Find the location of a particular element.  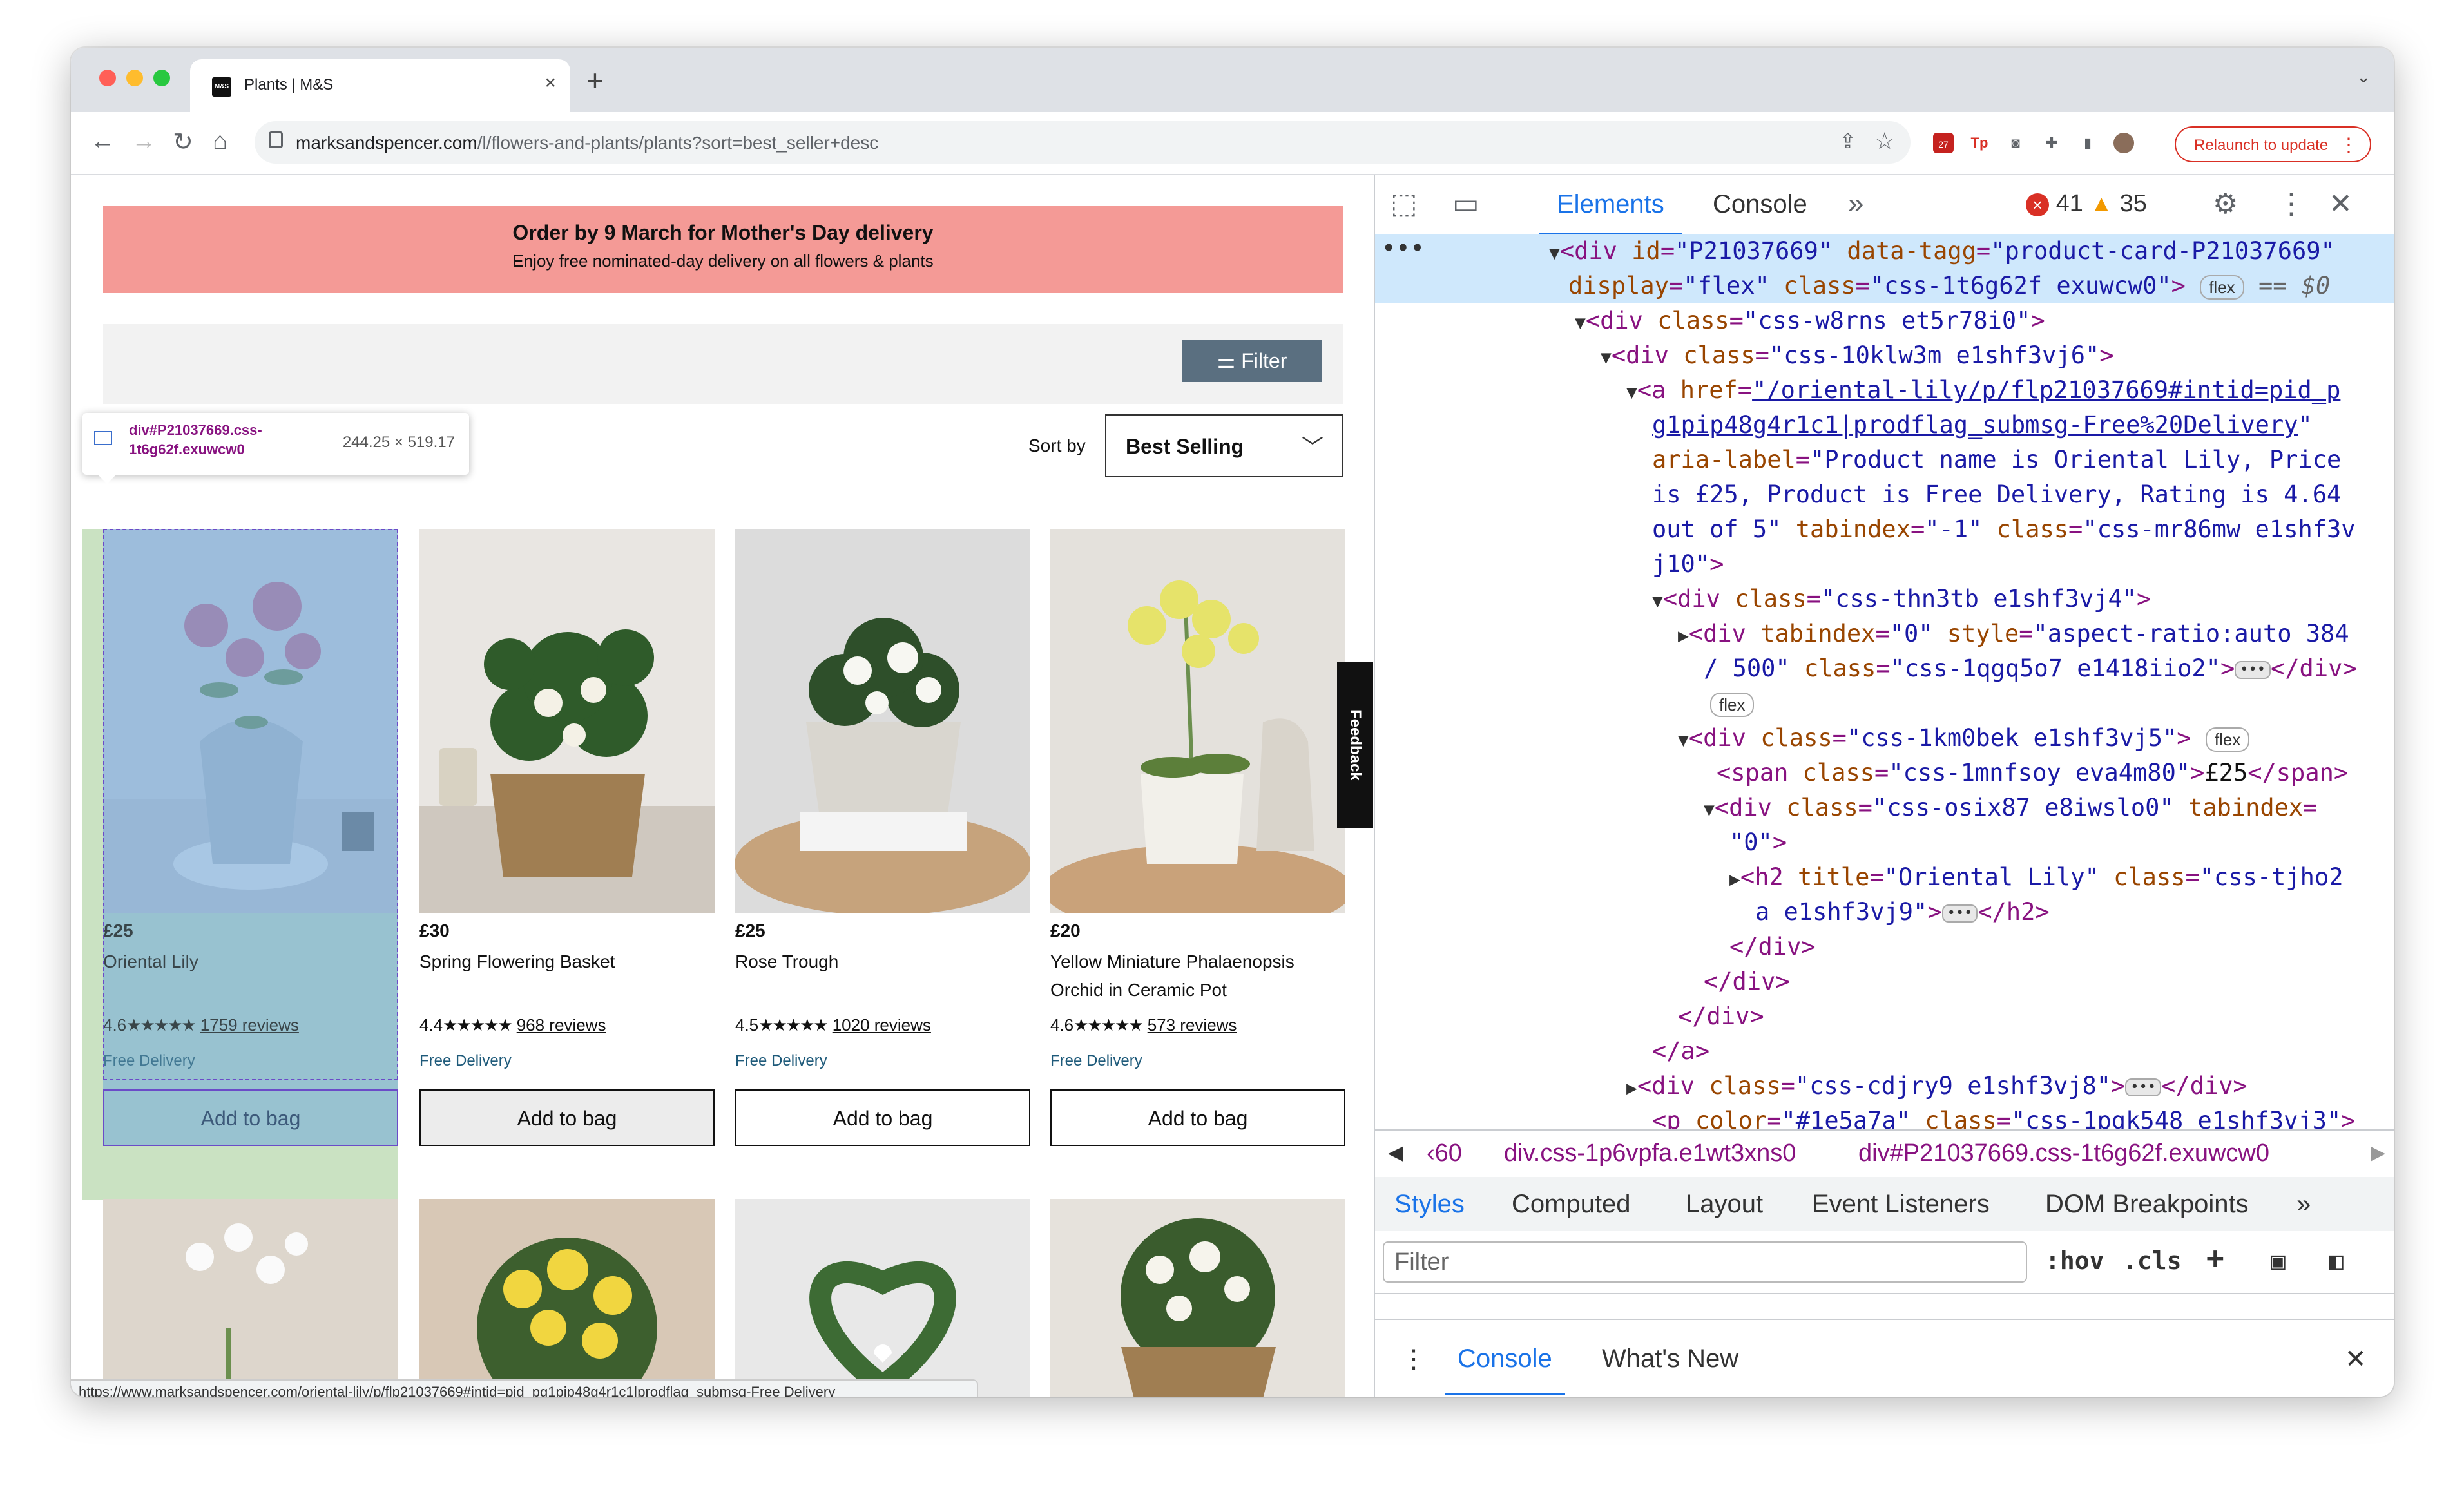

extension-tp-icon: Tp is located at coordinates (1979, 143).